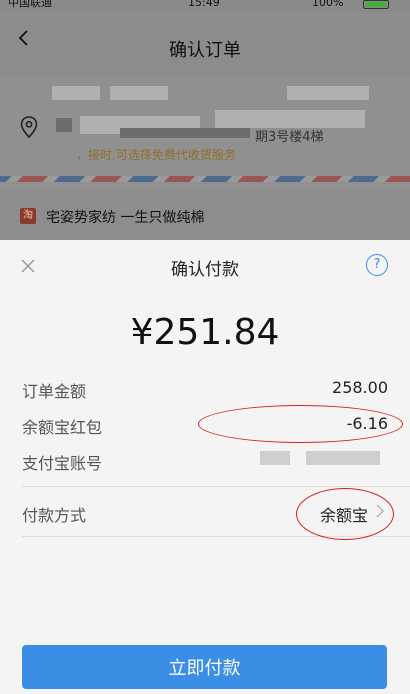  What do you see at coordinates (30, 4) in the screenshot?
I see `carrier-label: 中国联通` at bounding box center [30, 4].